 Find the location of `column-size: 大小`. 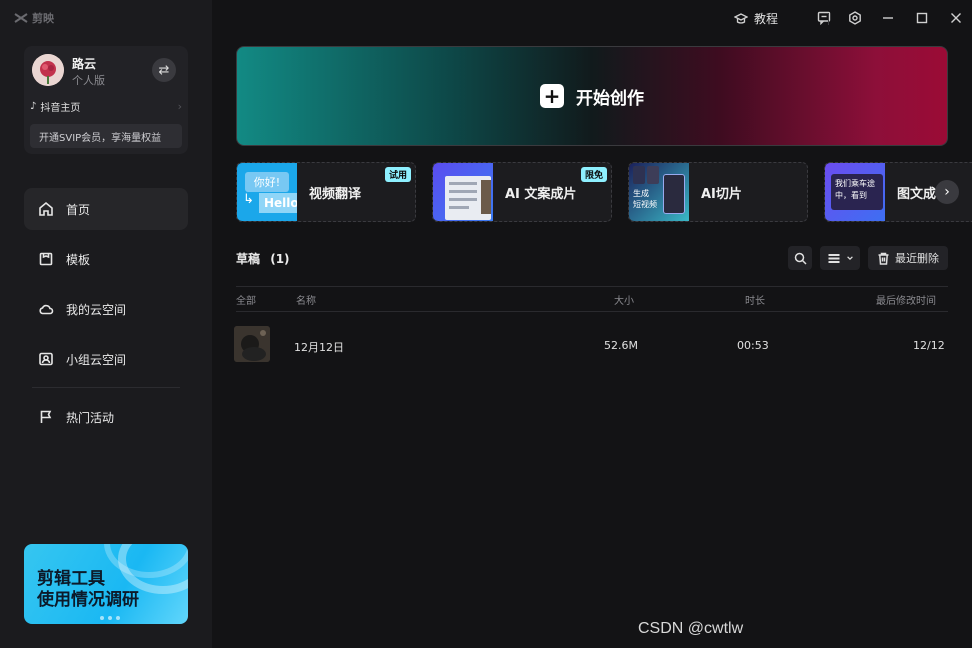

column-size: 大小 is located at coordinates (624, 299).